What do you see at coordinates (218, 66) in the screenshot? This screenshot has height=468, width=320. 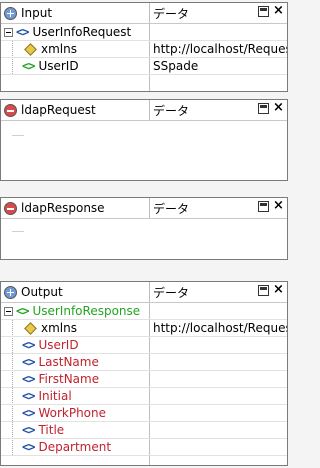 I see `value-cell: SSpade` at bounding box center [218, 66].